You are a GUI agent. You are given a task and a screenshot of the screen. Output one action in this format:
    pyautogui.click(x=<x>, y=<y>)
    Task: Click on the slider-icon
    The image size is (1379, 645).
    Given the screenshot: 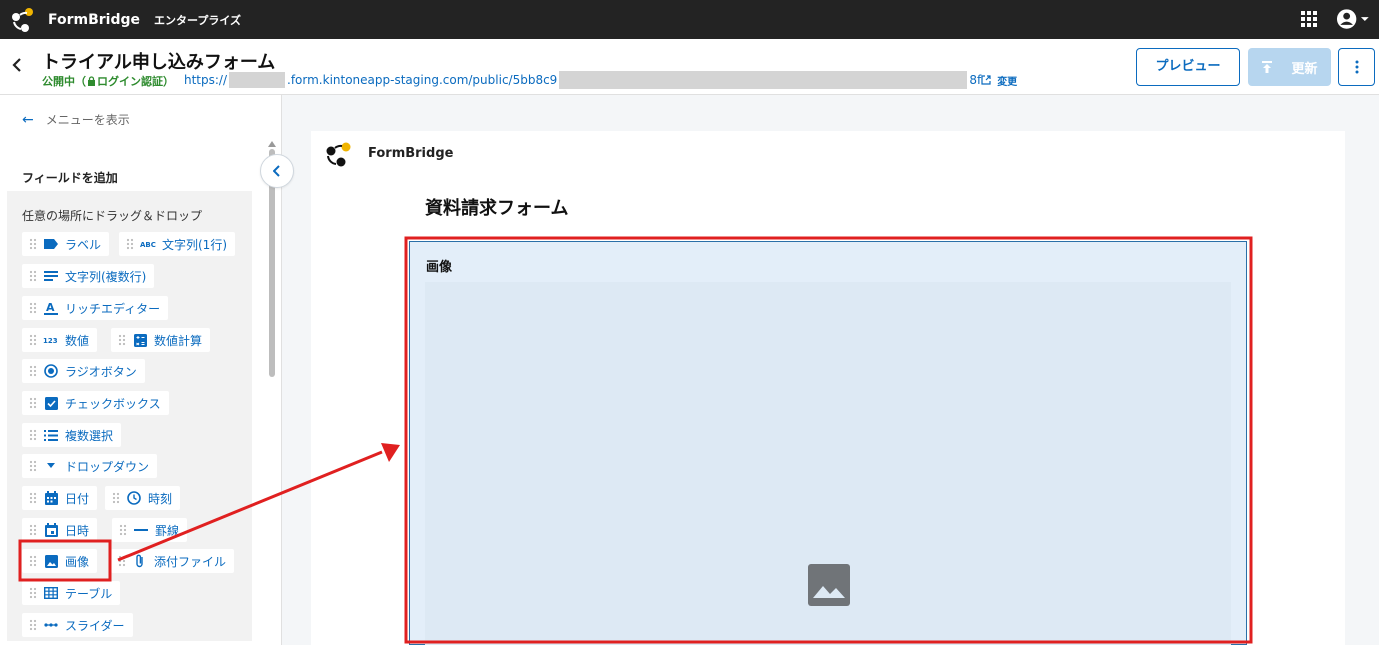 What is the action you would take?
    pyautogui.click(x=51, y=625)
    